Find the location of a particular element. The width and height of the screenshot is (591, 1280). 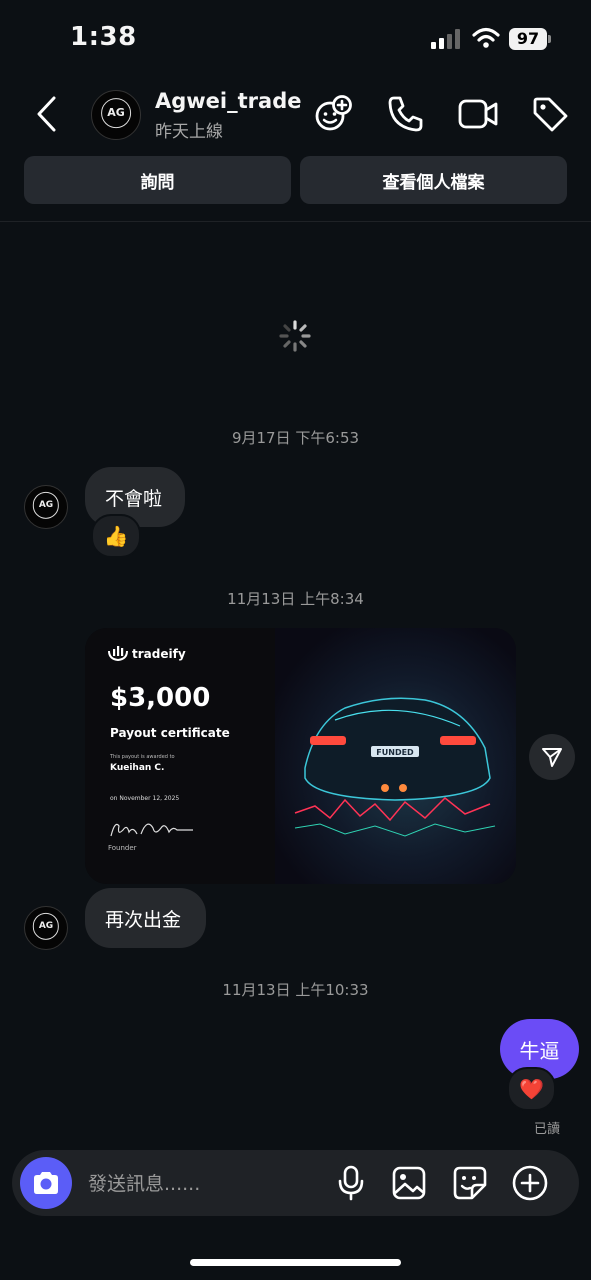

contact-status: 昨天上線 is located at coordinates (189, 132).